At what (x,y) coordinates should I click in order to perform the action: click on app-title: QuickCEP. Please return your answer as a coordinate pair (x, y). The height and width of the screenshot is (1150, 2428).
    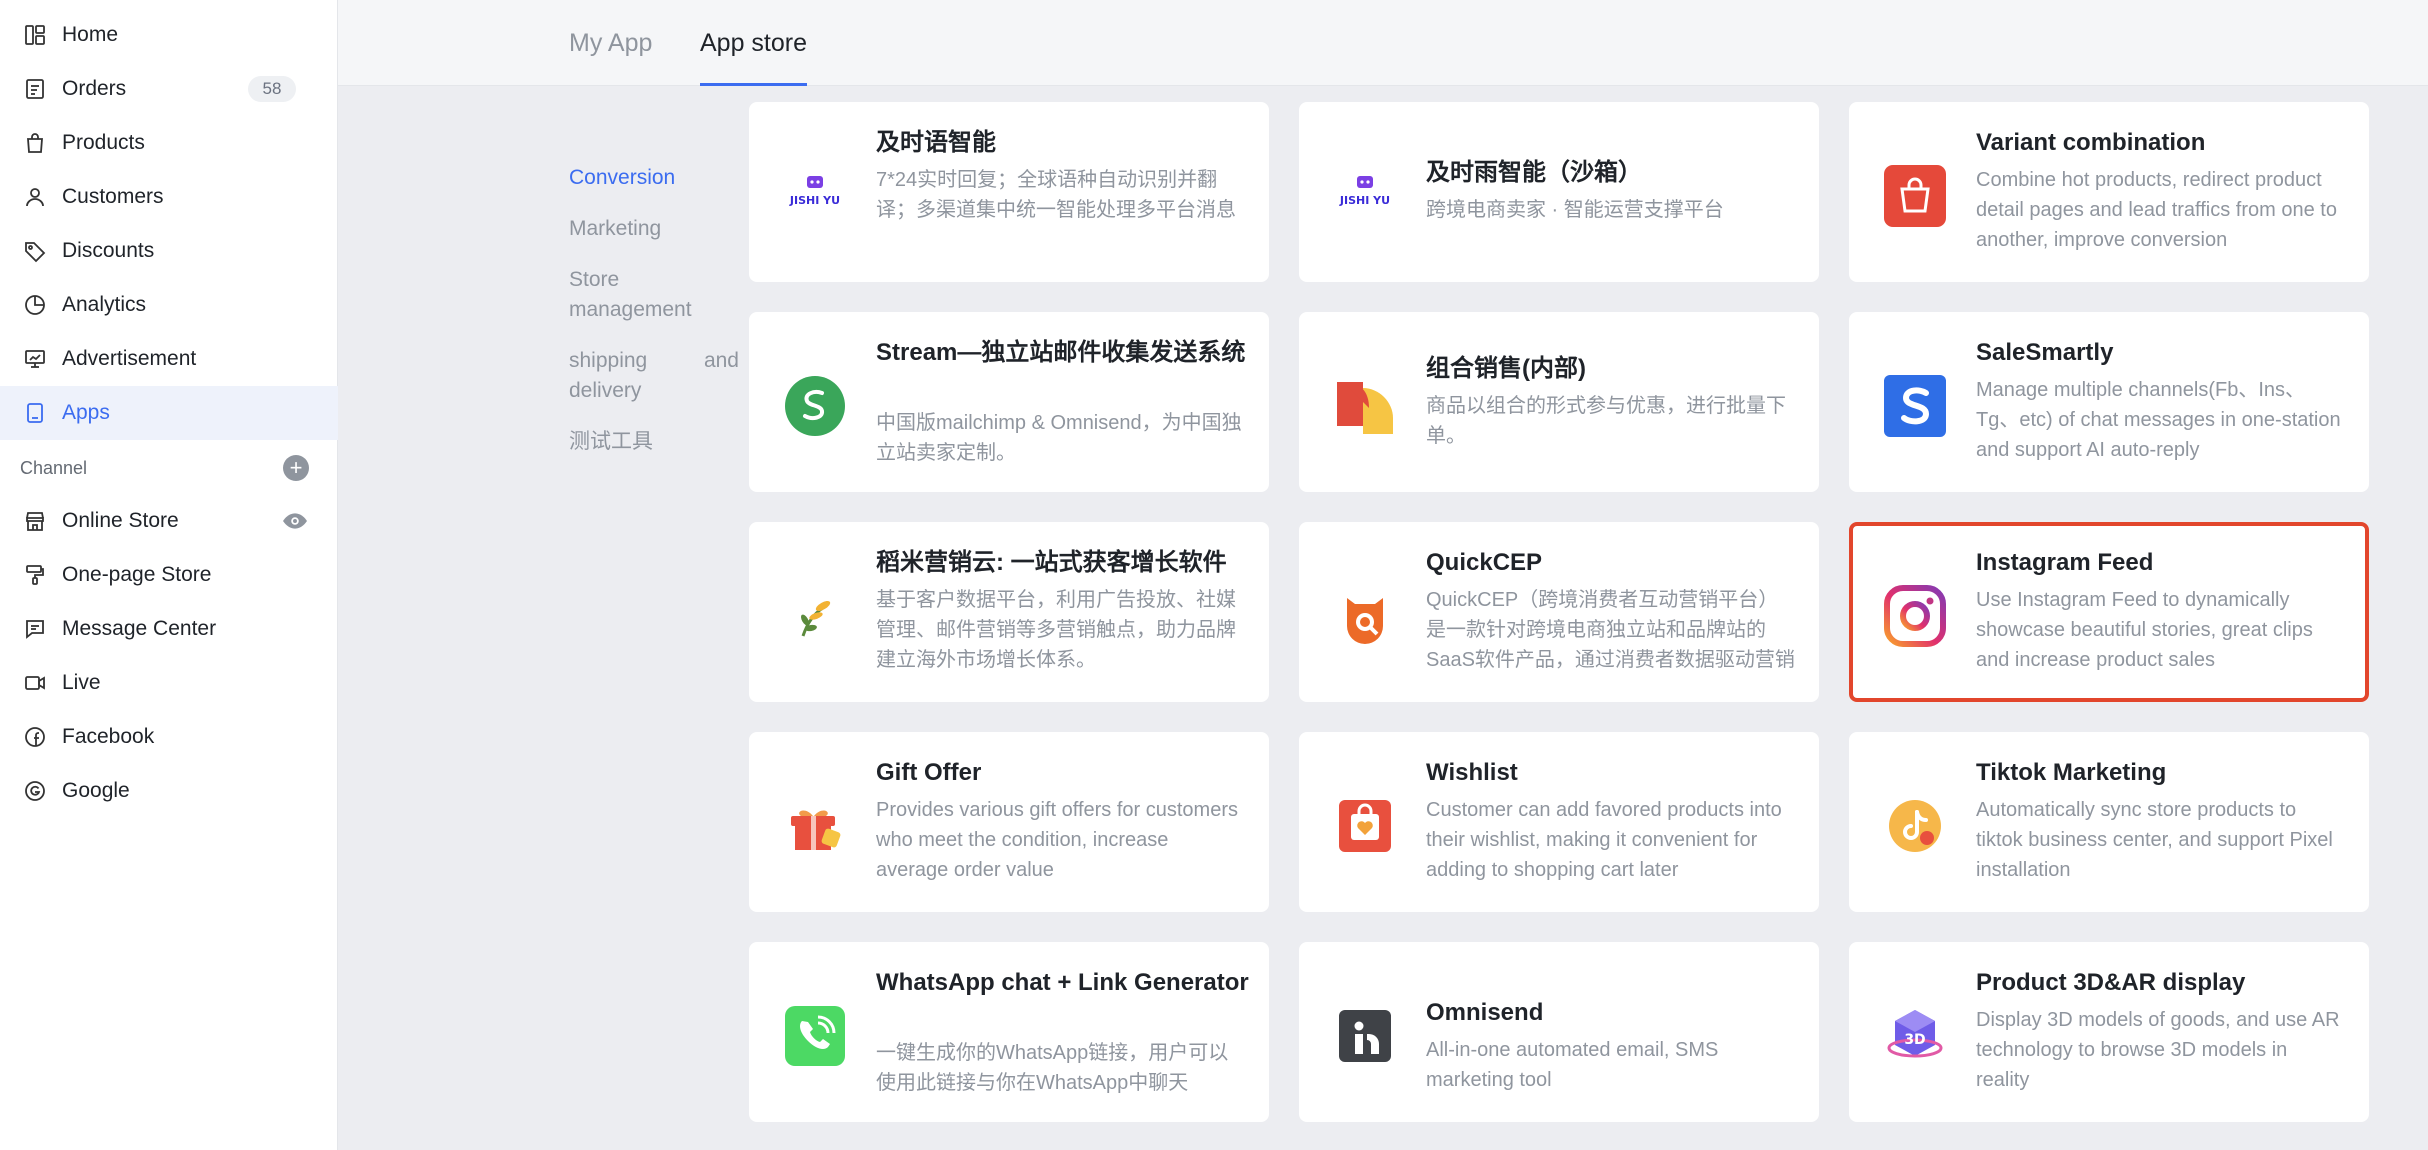
    Looking at the image, I should click on (1484, 562).